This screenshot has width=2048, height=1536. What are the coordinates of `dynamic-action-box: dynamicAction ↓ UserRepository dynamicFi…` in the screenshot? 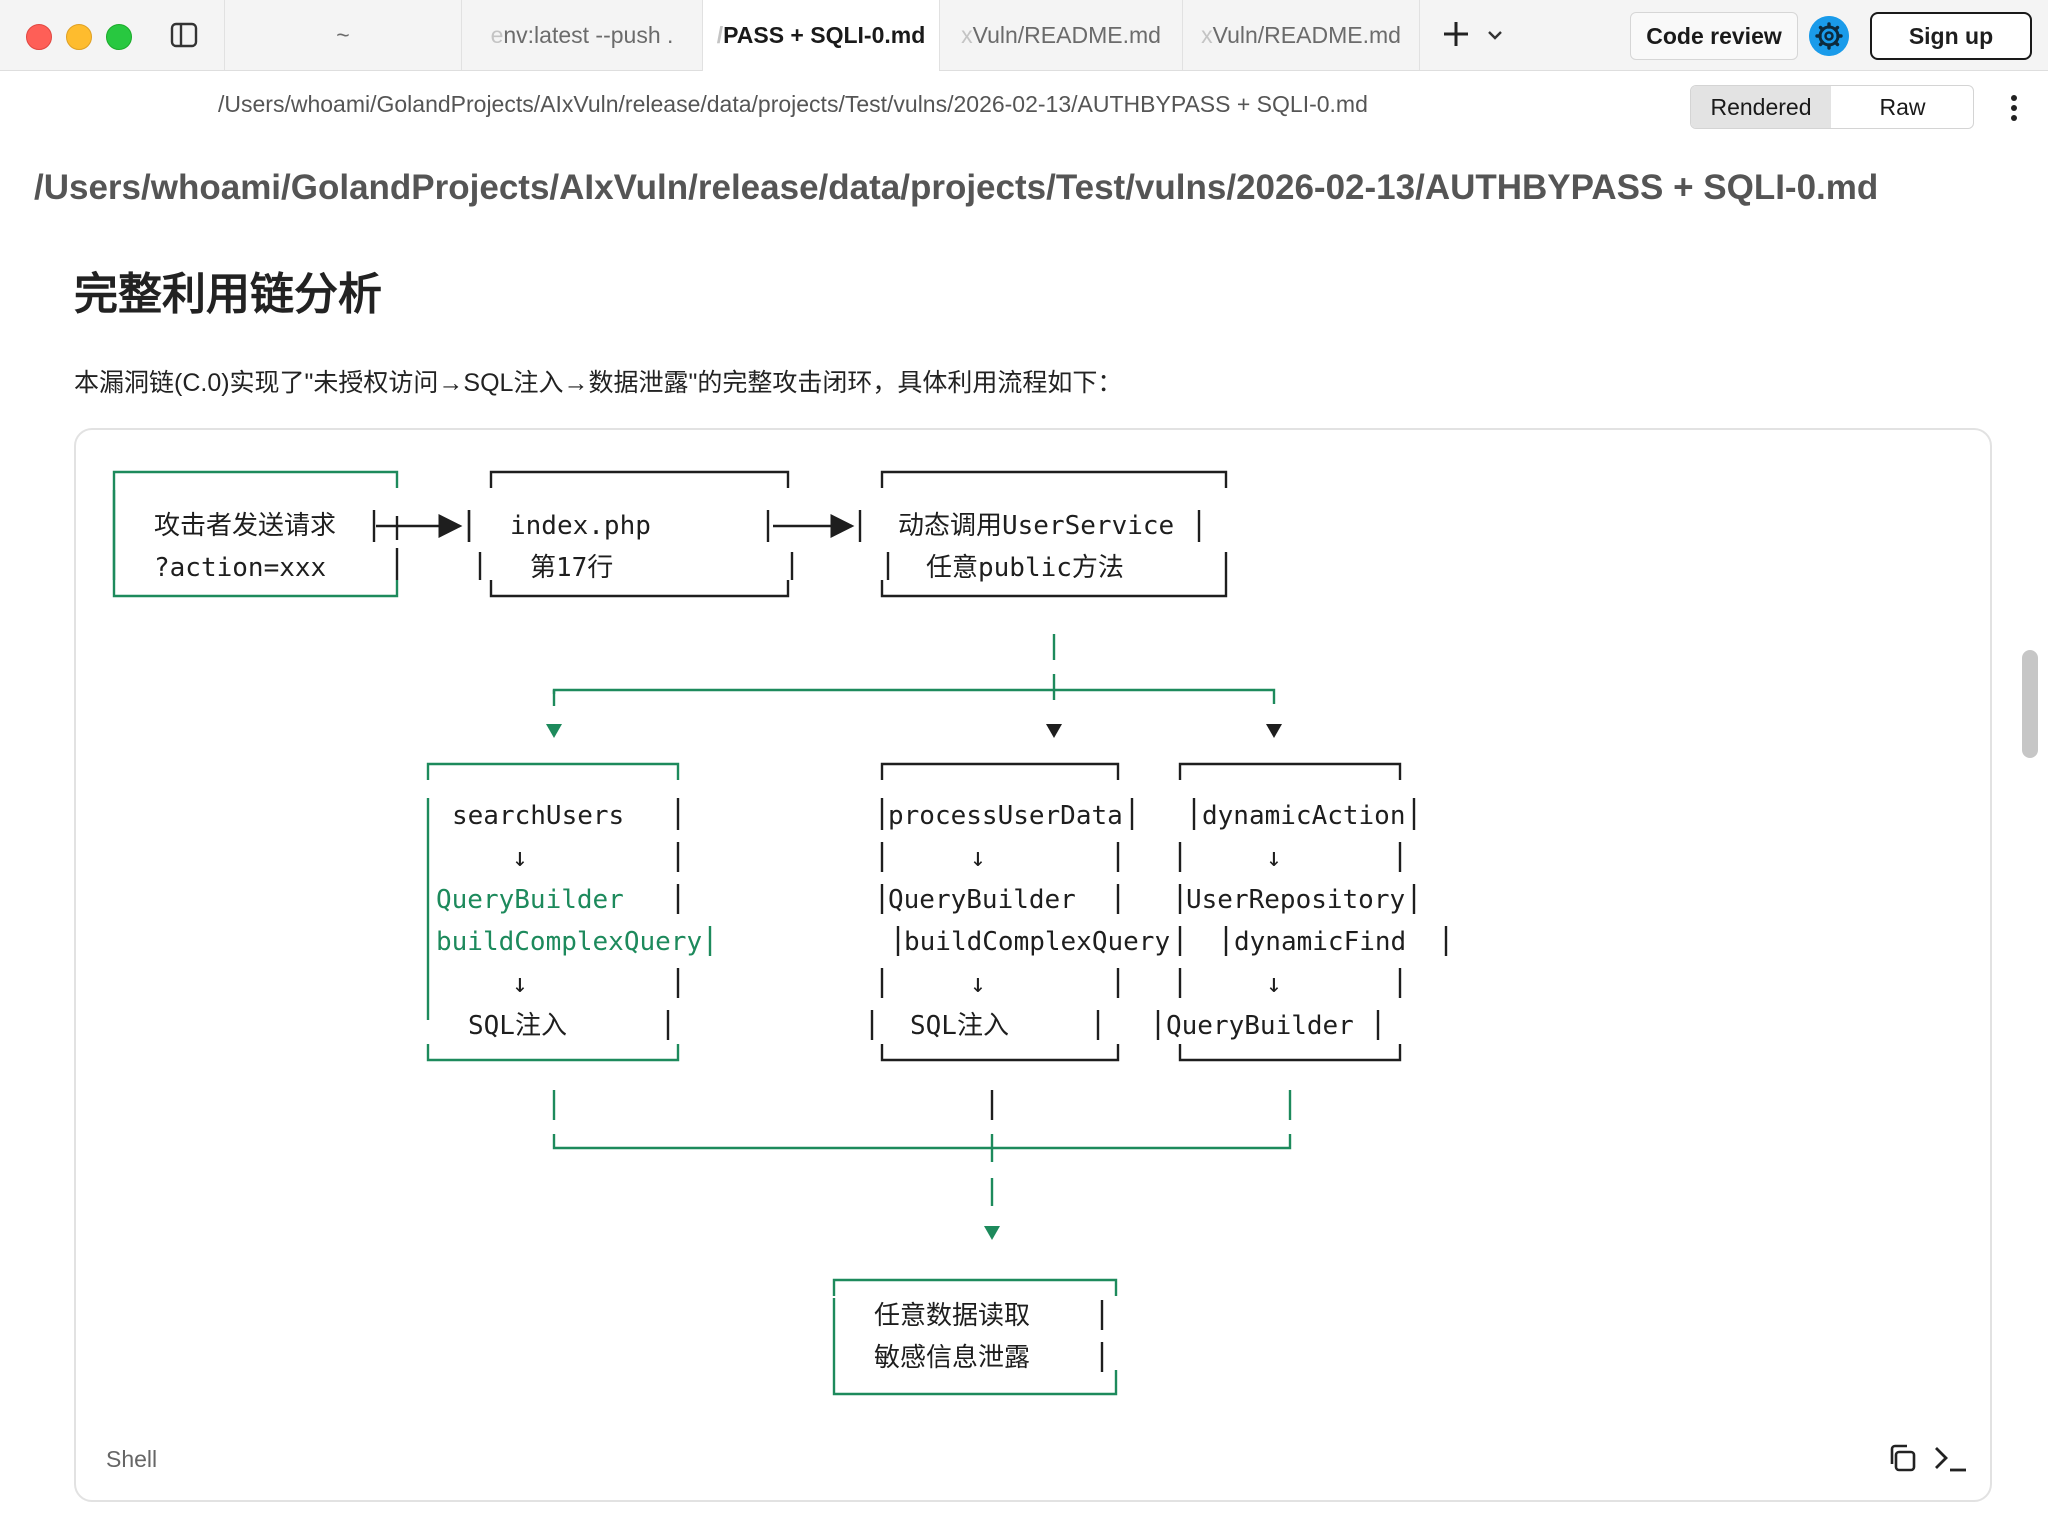 It's located at (1302, 912).